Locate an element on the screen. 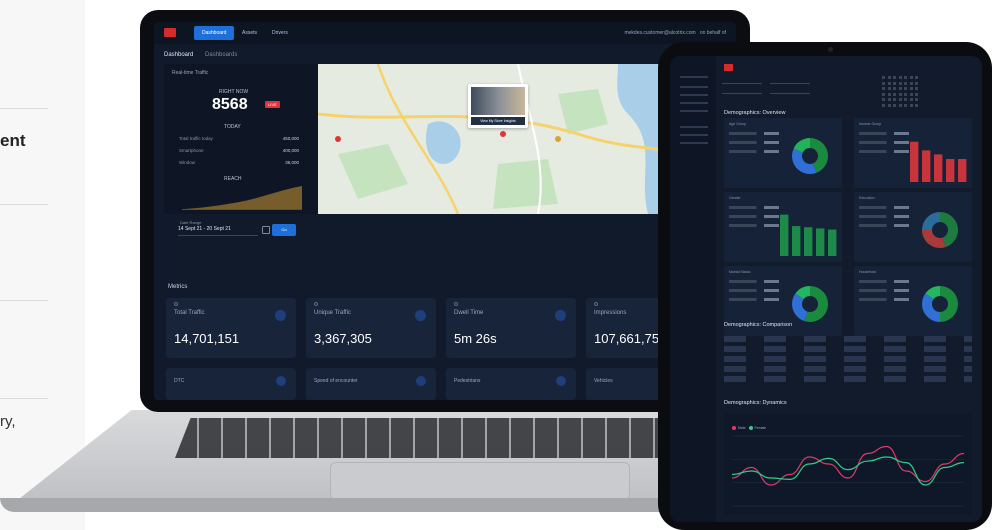 This screenshot has height=530, width=992. metric-card-unique-traffic: Unique Traffic 3,367,305 is located at coordinates (371, 328).